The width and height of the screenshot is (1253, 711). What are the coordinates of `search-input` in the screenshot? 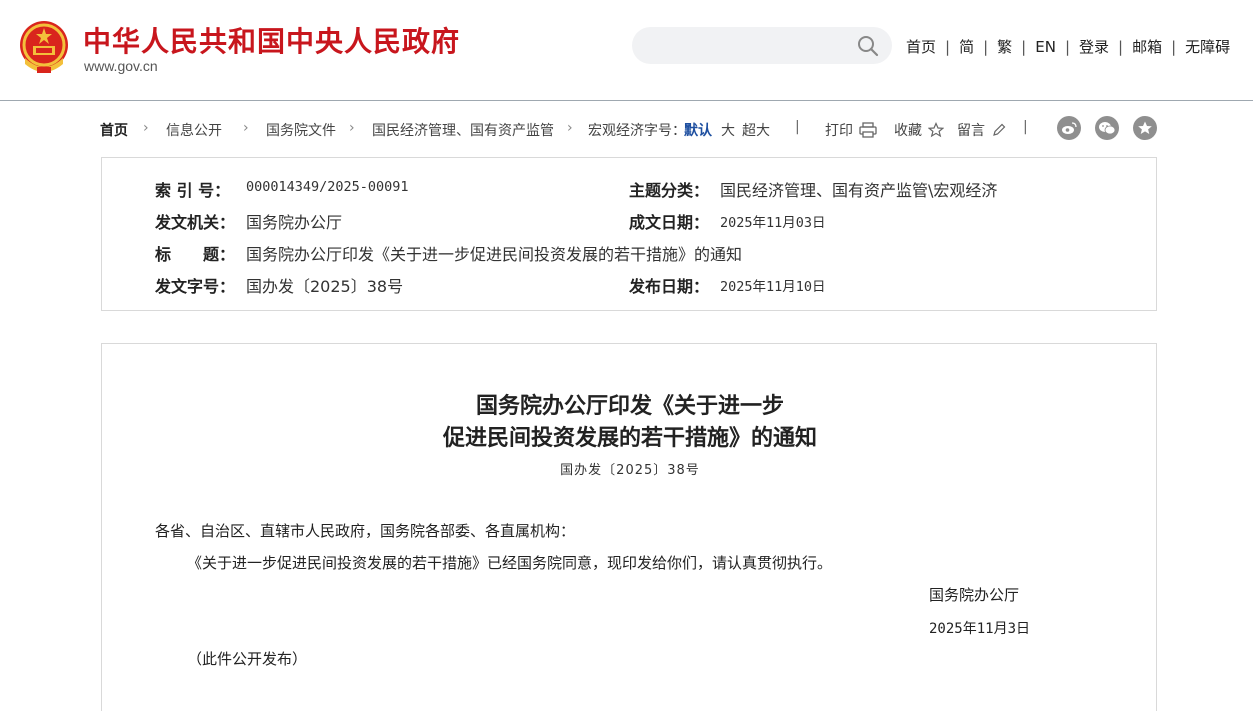 It's located at (748, 46).